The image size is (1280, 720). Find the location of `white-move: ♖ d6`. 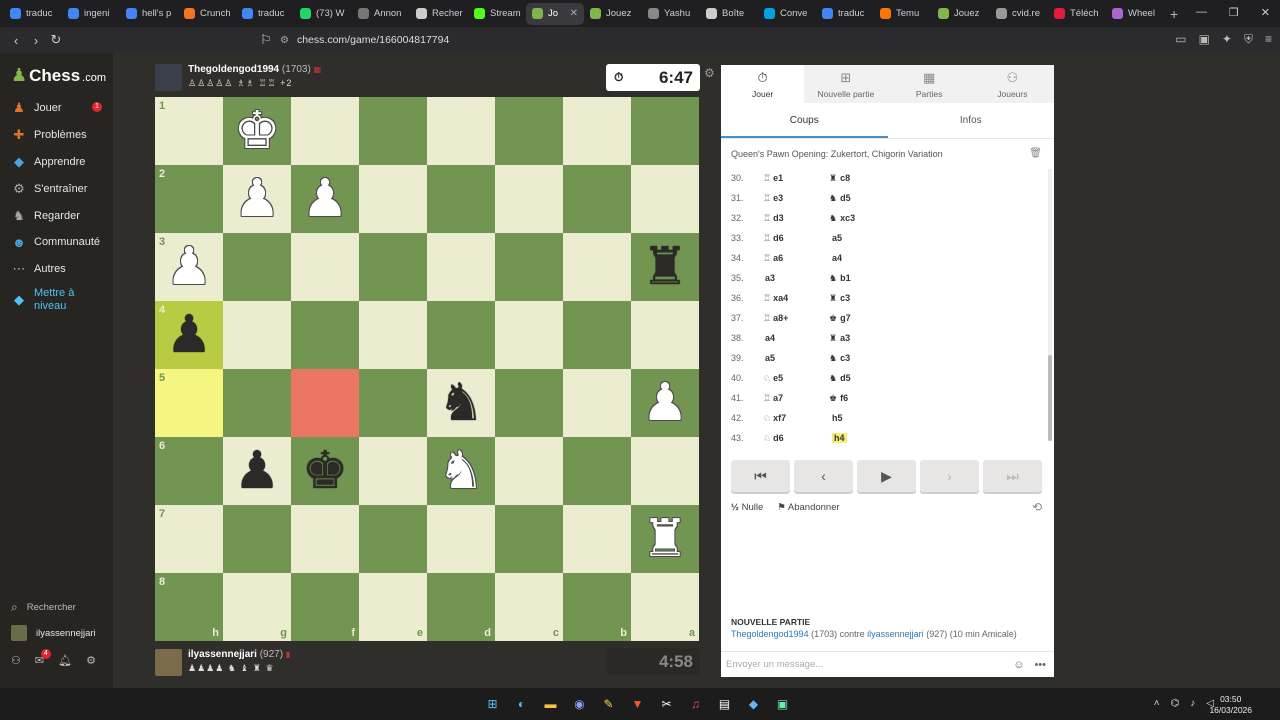

white-move: ♖ d6 is located at coordinates (773, 238).